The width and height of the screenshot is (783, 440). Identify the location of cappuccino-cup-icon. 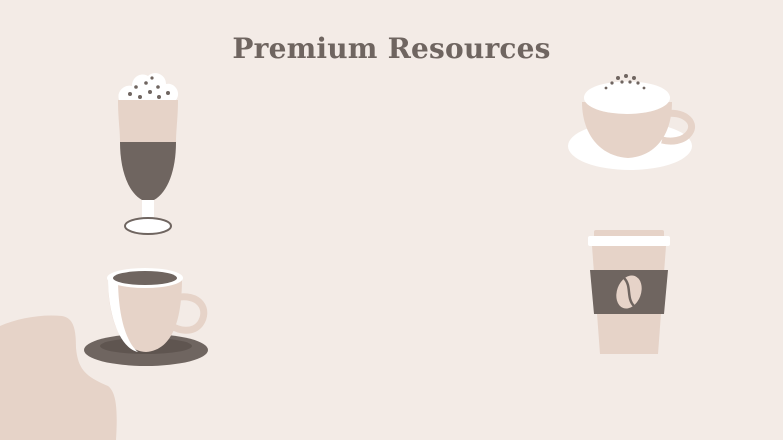
(631, 122).